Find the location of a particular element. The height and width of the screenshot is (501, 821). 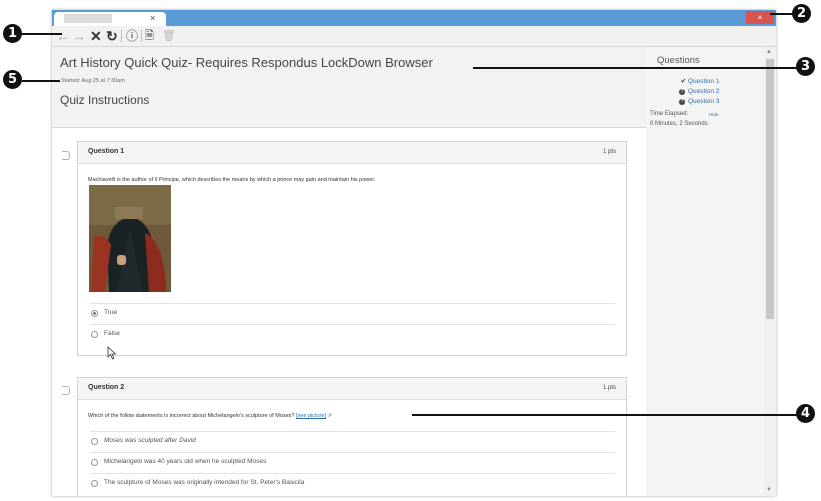

answer-option: Moses was sculpted after David is located at coordinates (352, 441).